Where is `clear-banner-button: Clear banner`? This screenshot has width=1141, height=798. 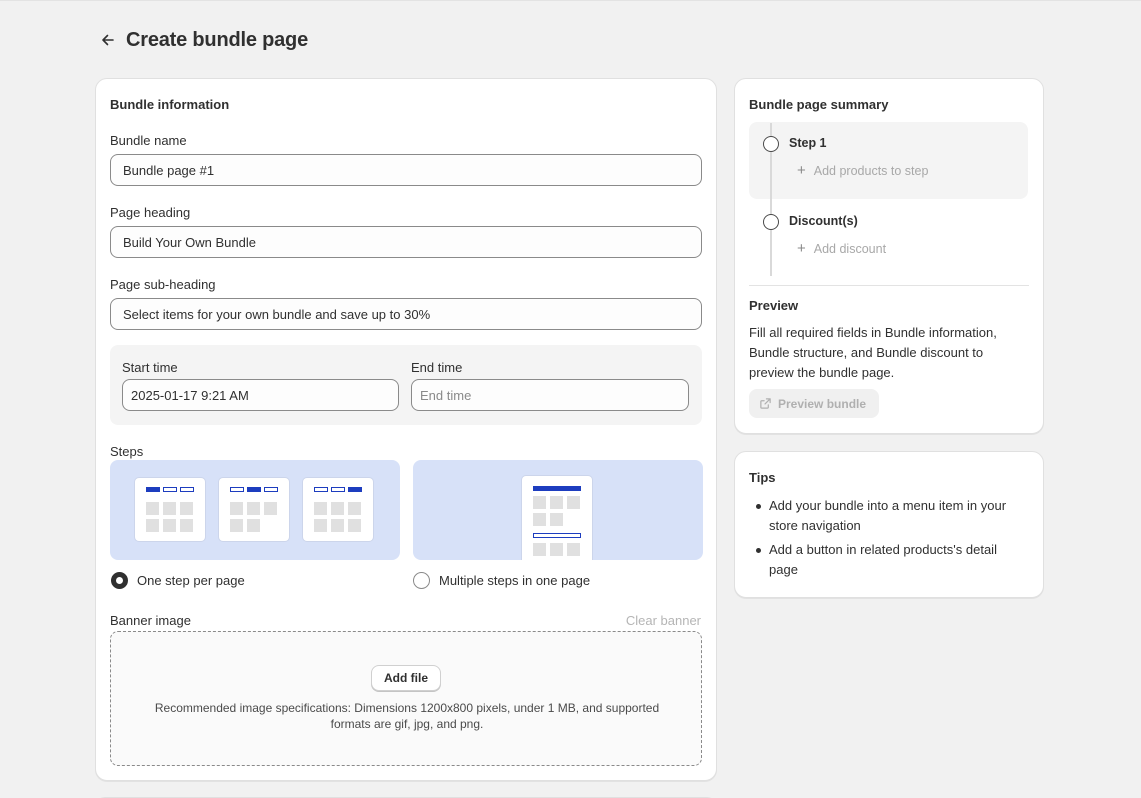 clear-banner-button: Clear banner is located at coordinates (663, 620).